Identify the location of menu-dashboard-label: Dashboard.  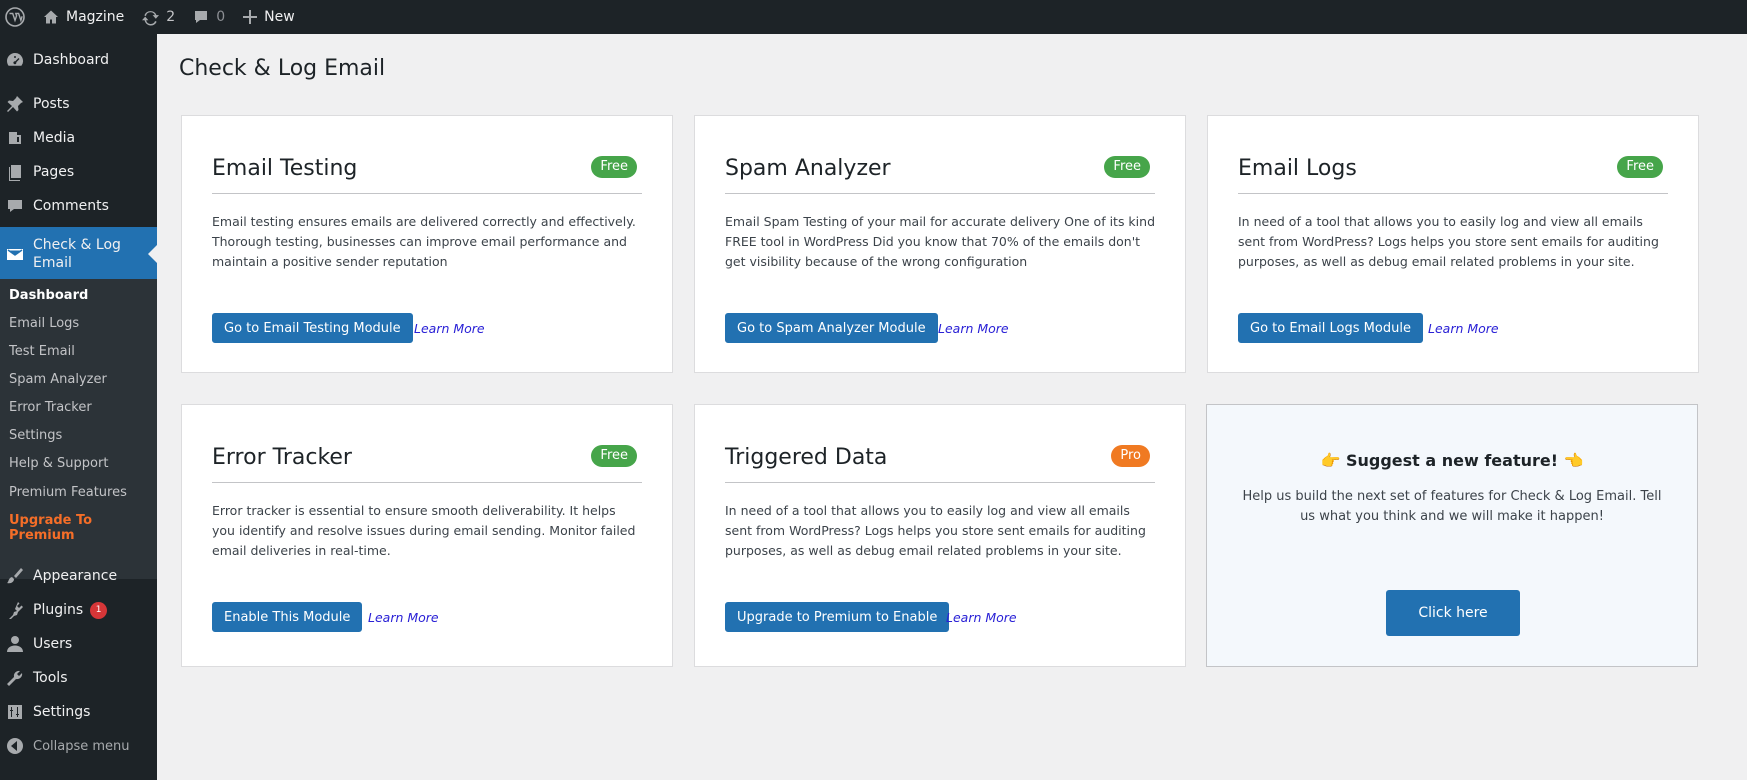
(71, 60).